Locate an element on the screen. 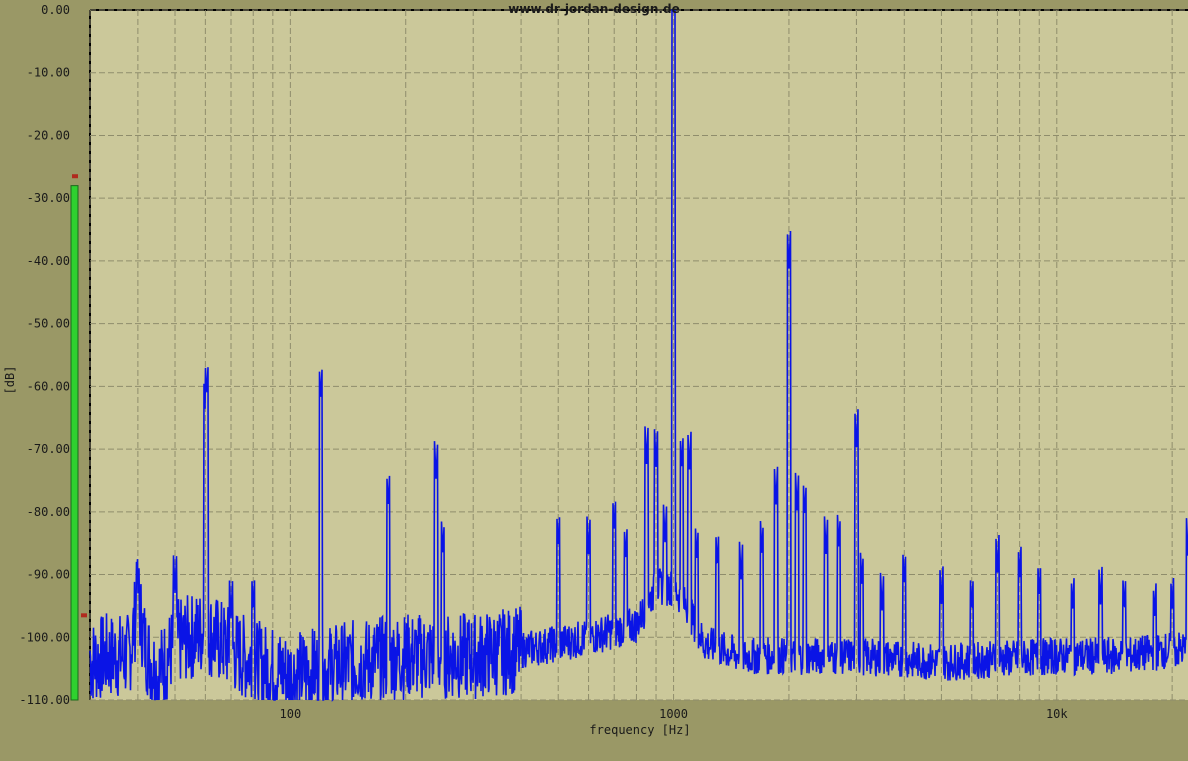 The width and height of the screenshot is (1188, 761). y-tick-label: -40.00 is located at coordinates (48, 261).